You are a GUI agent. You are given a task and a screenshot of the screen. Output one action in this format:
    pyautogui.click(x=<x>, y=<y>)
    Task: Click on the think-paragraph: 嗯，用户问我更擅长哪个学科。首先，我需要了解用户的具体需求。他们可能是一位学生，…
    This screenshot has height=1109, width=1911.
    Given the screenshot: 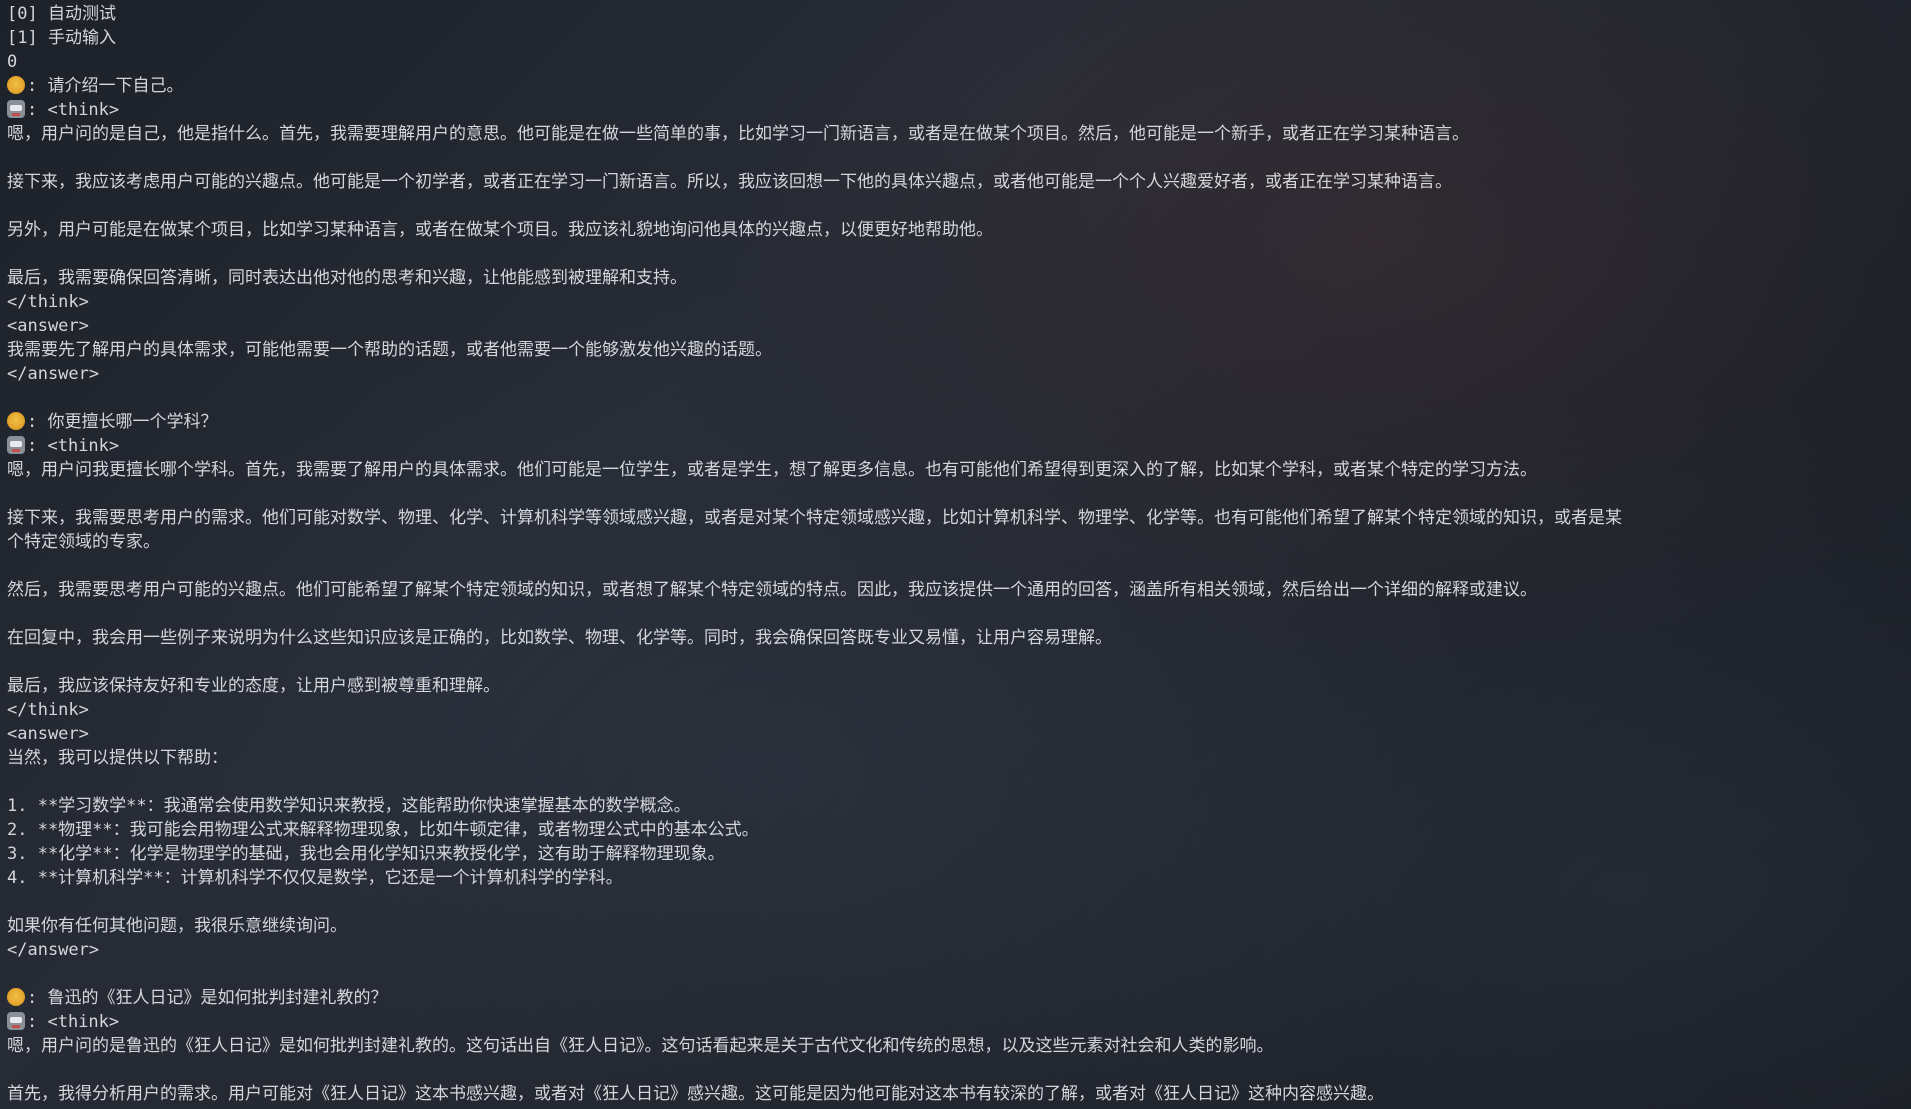 What is the action you would take?
    pyautogui.click(x=772, y=470)
    